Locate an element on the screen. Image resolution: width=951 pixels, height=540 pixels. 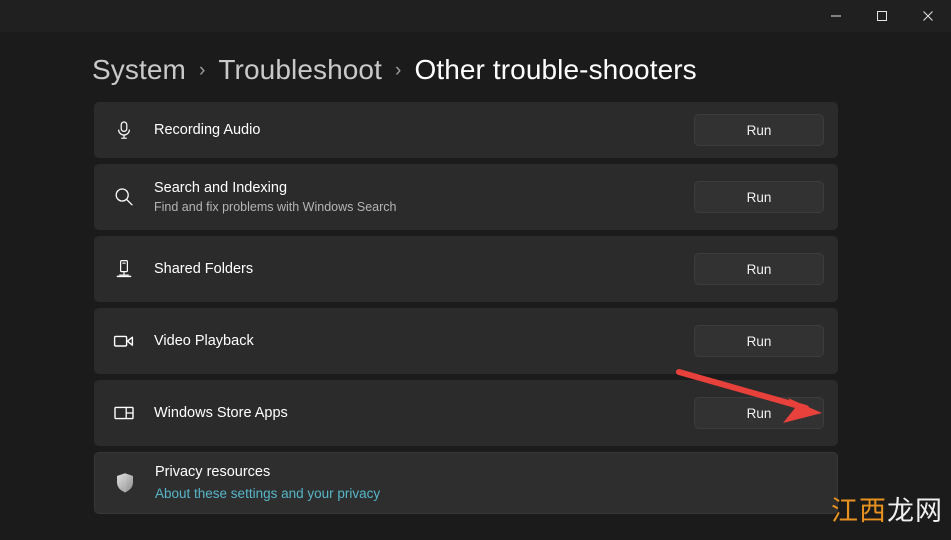
list-item-text: Shared Folders is located at coordinates (424, 269).